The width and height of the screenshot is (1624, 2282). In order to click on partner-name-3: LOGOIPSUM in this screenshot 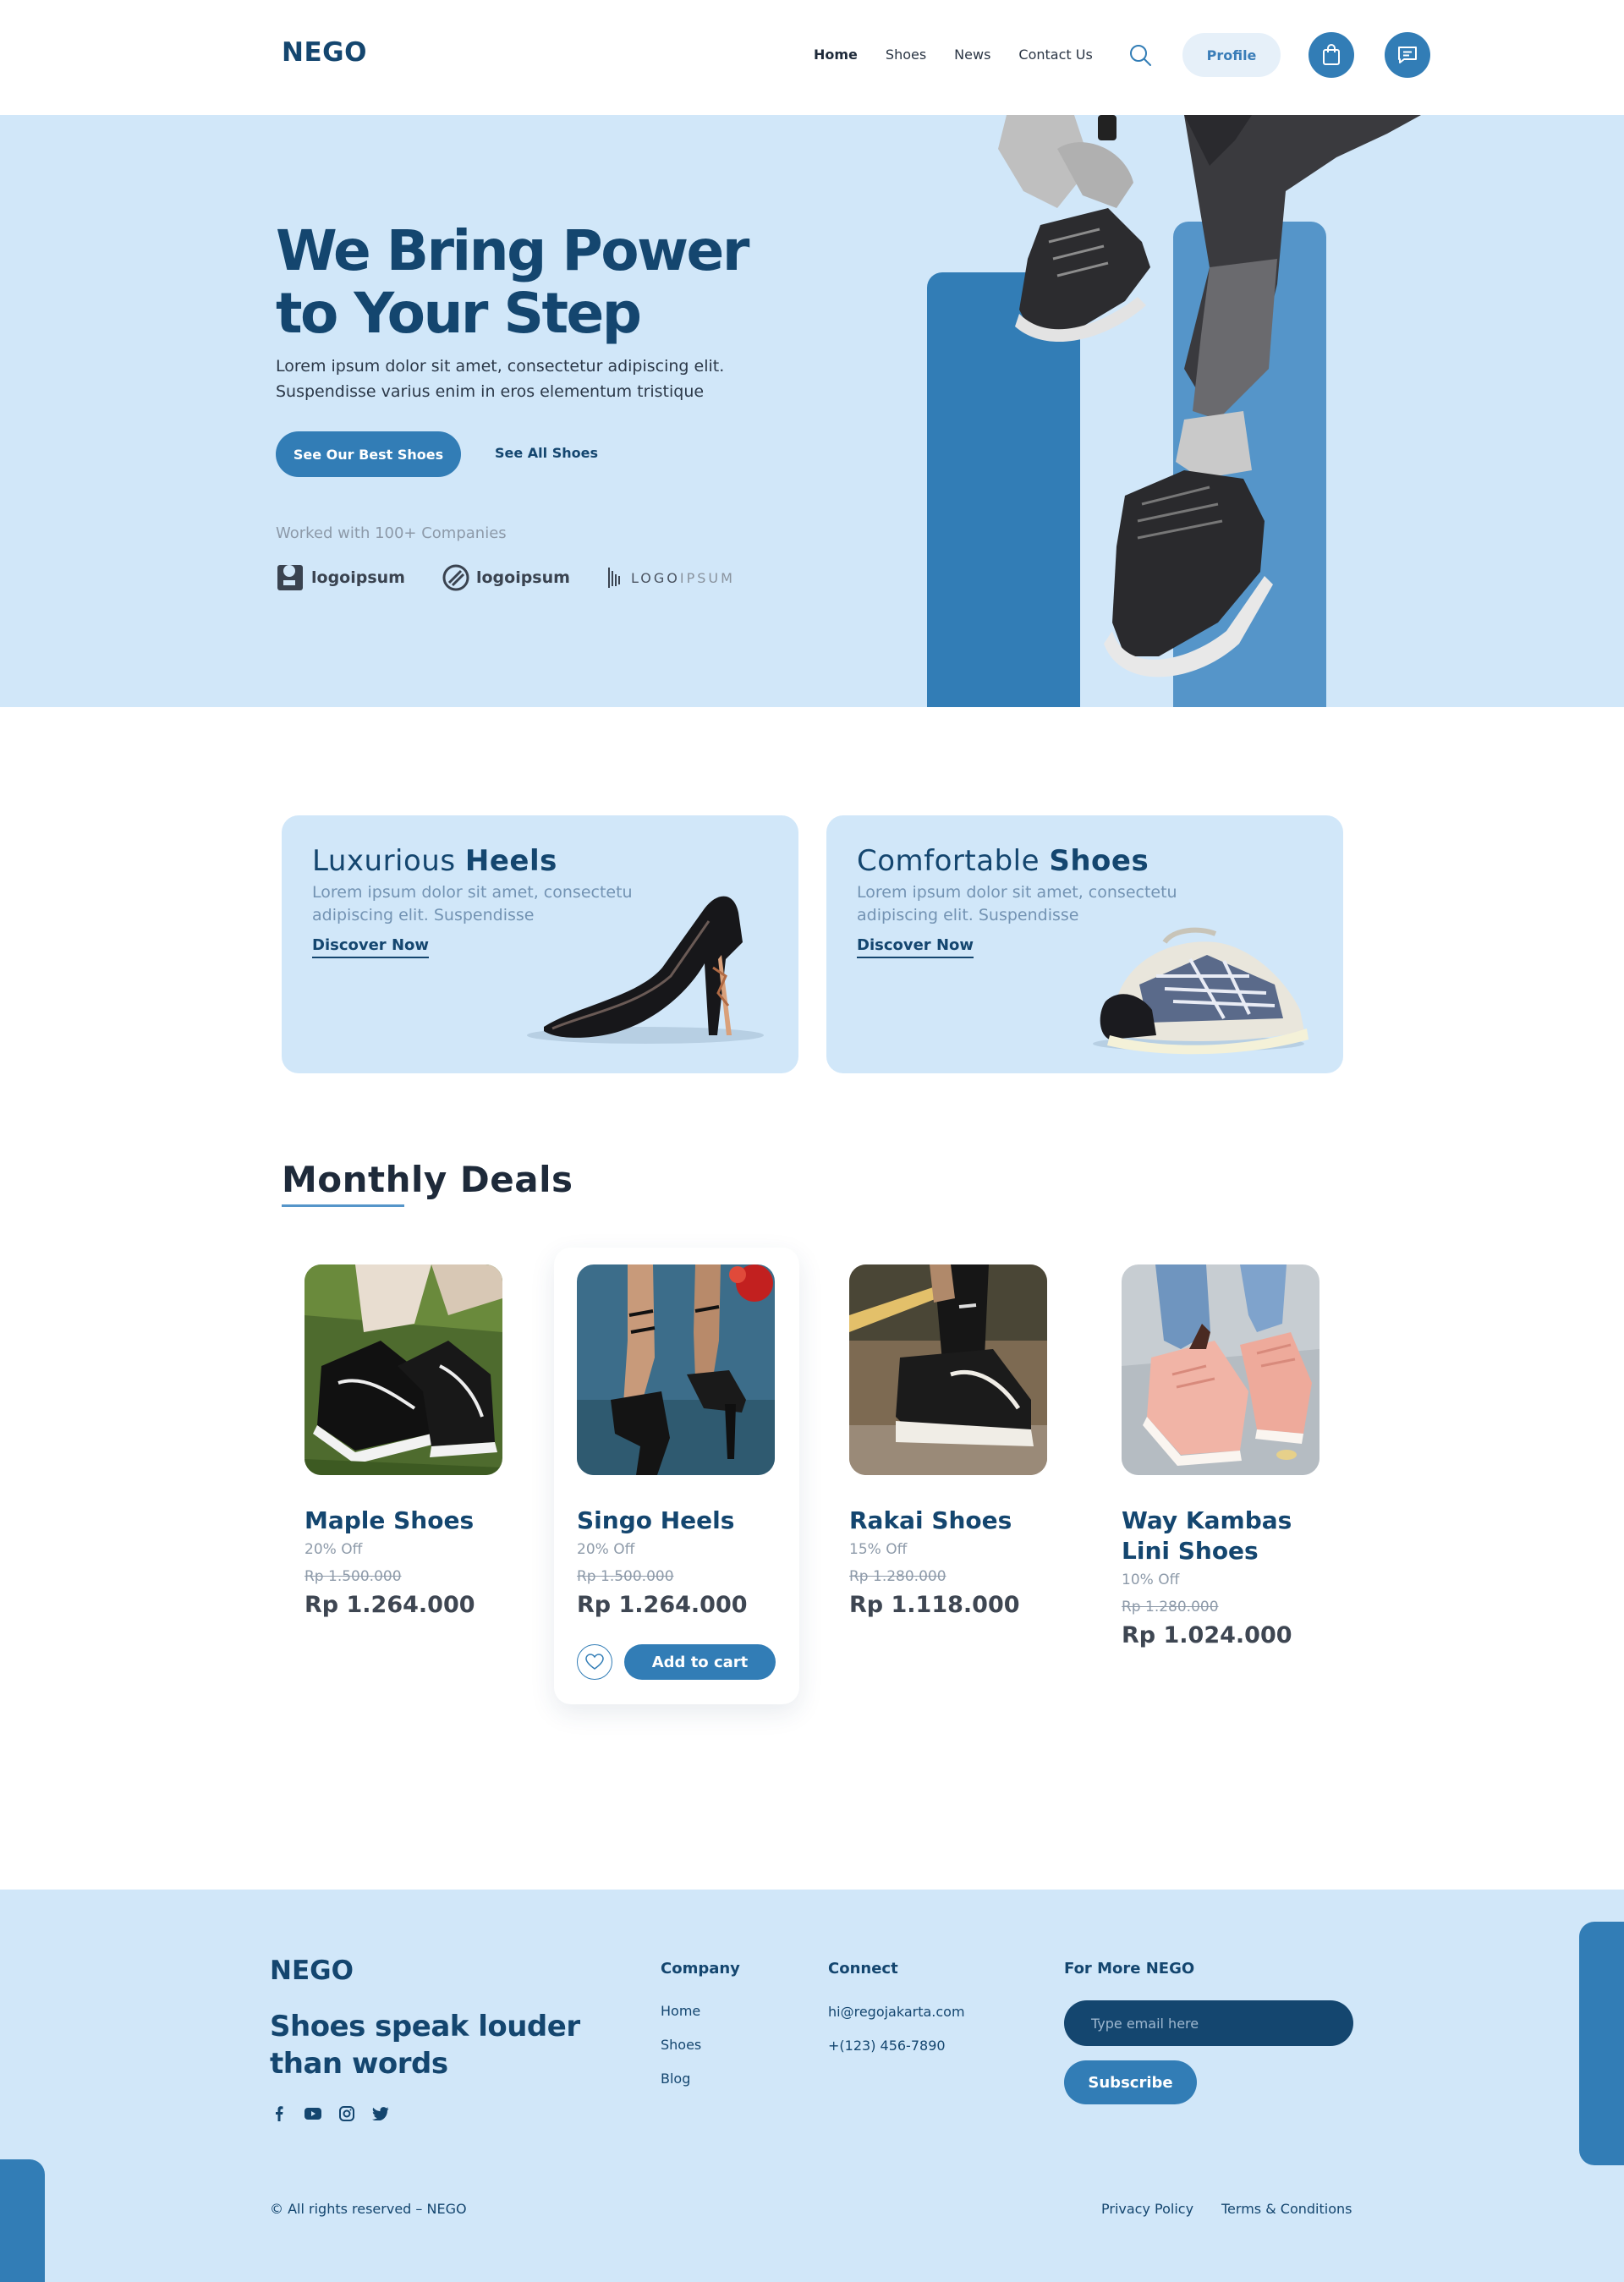, I will do `click(683, 578)`.